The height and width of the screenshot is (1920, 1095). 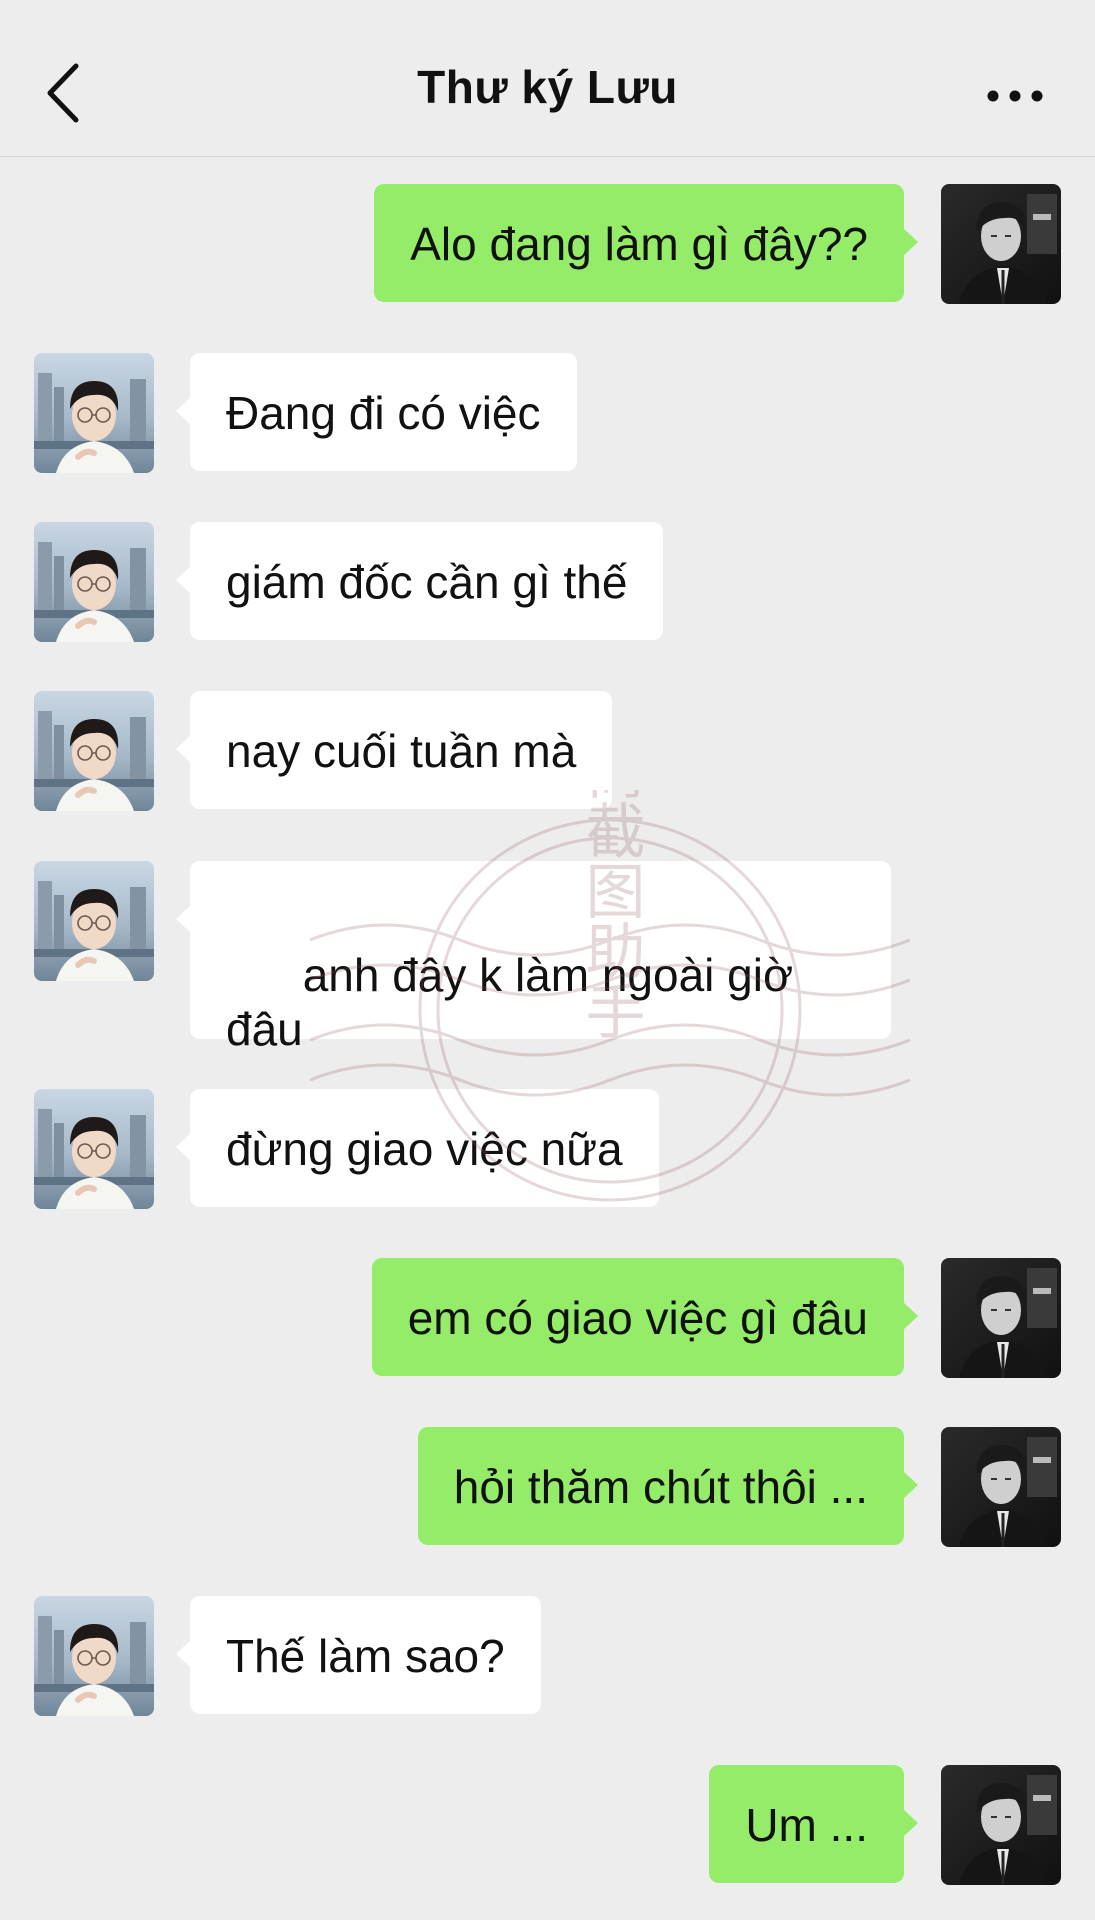 I want to click on chat-header: Thư ký Lưu, so click(x=547, y=78).